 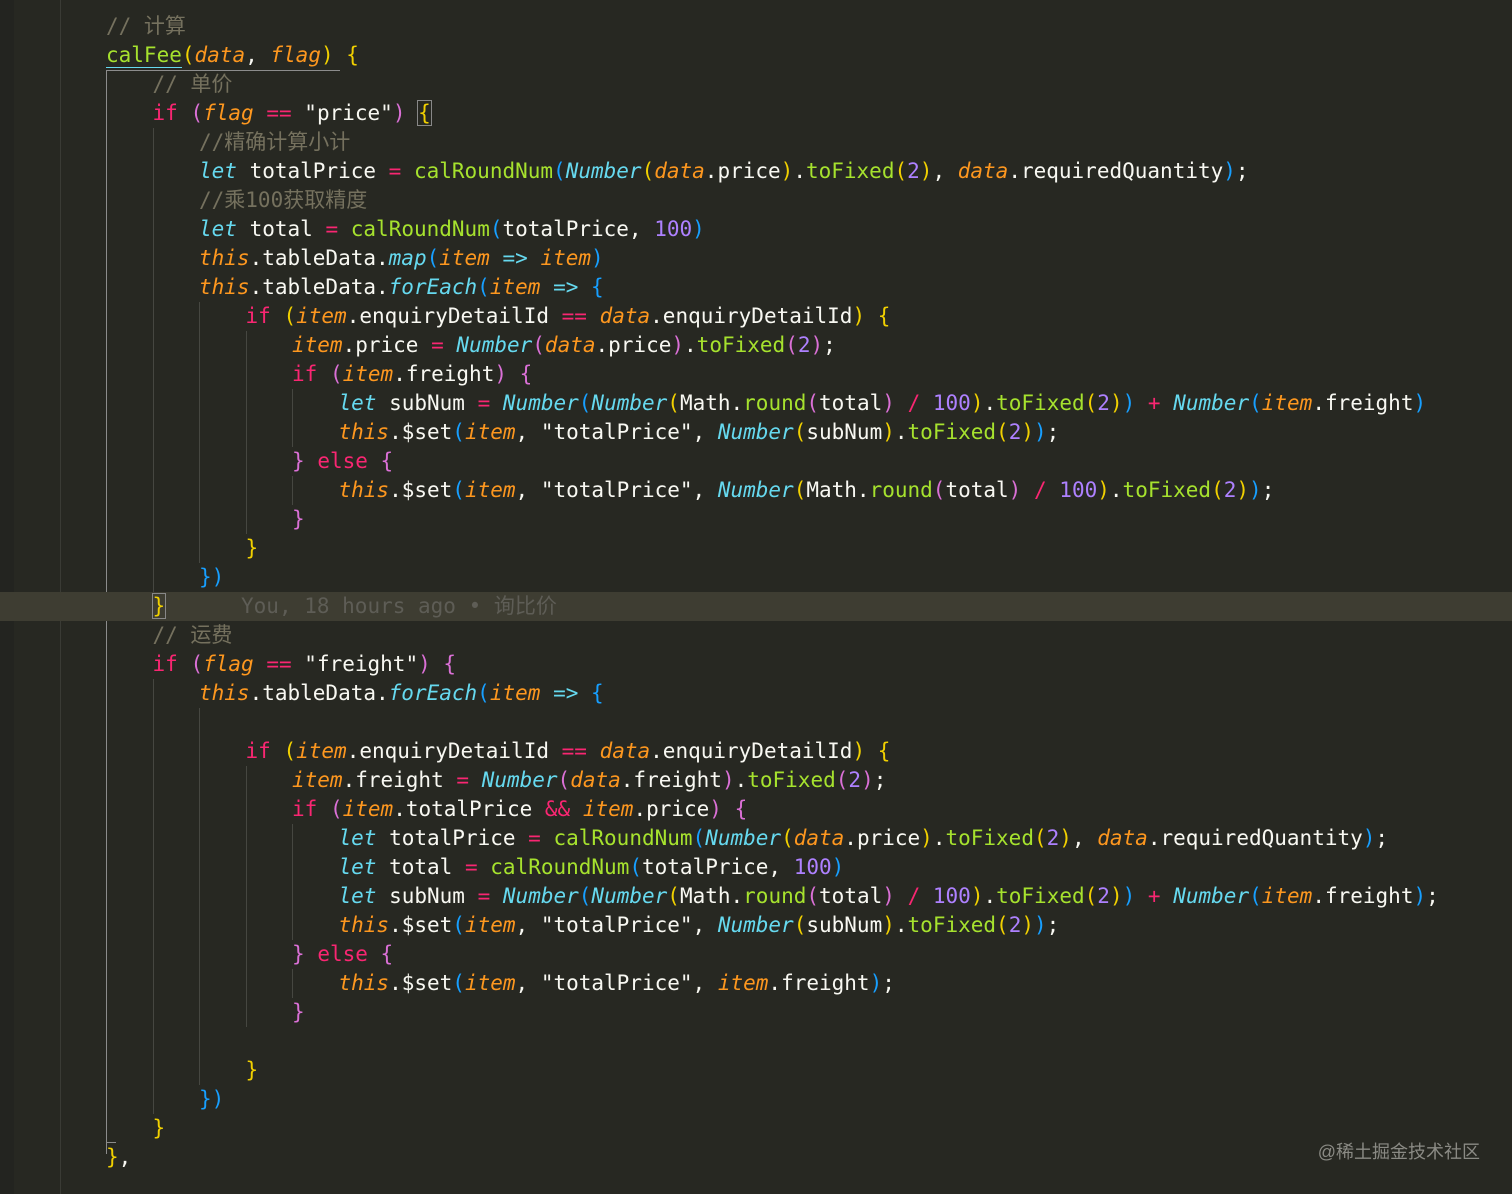 I want to click on code-line: calFee(data, flag) {, so click(x=756, y=55).